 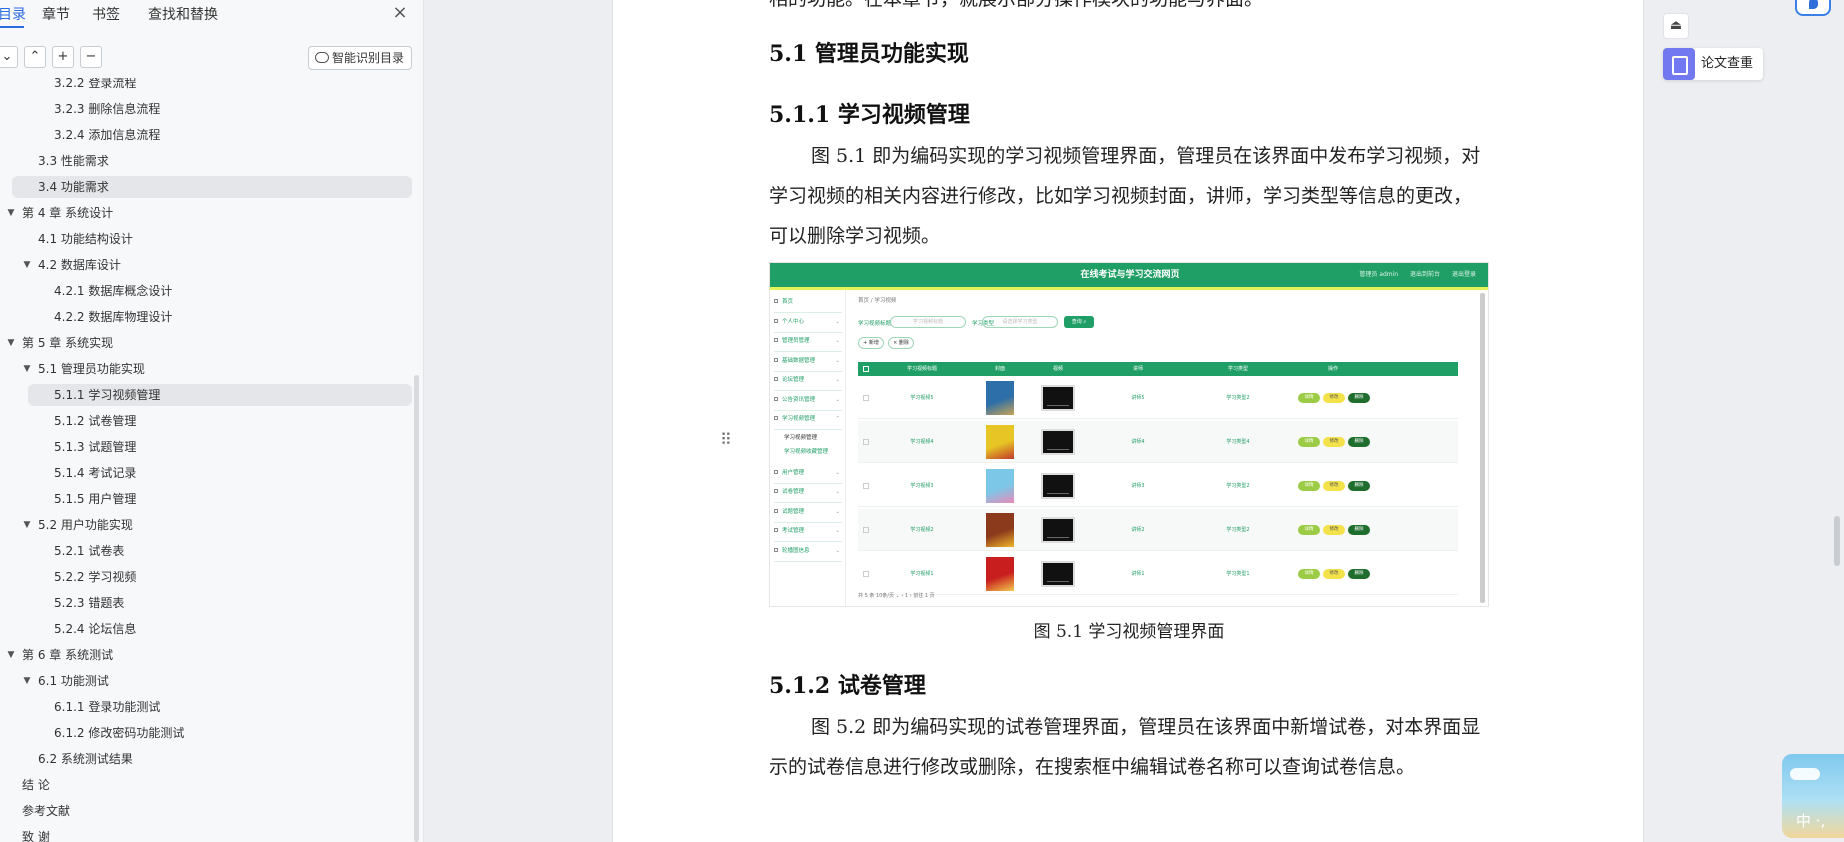 I want to click on figure-top-links: 管理员 admin 退出到前台 退出登录, so click(x=1412, y=275).